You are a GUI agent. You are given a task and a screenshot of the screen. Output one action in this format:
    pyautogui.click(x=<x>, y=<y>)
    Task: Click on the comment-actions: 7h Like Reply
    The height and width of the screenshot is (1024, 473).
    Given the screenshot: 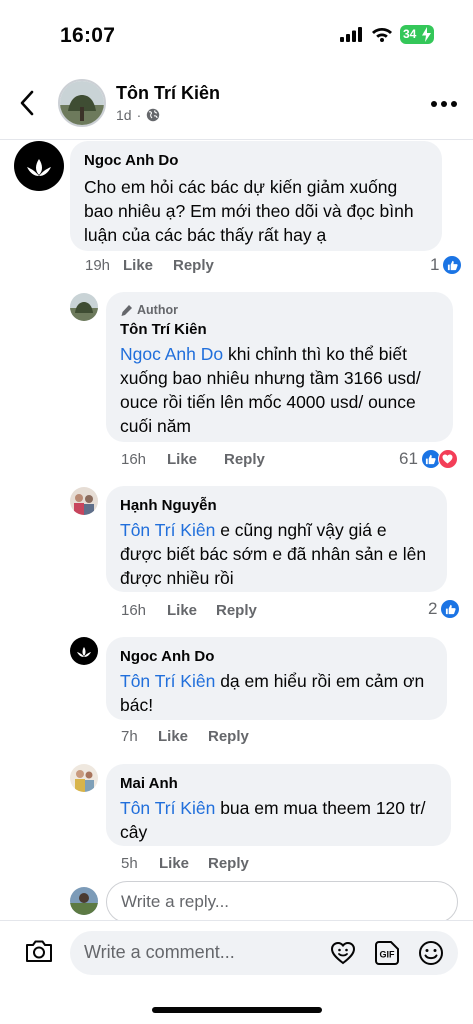 What is the action you would take?
    pyautogui.click(x=185, y=736)
    